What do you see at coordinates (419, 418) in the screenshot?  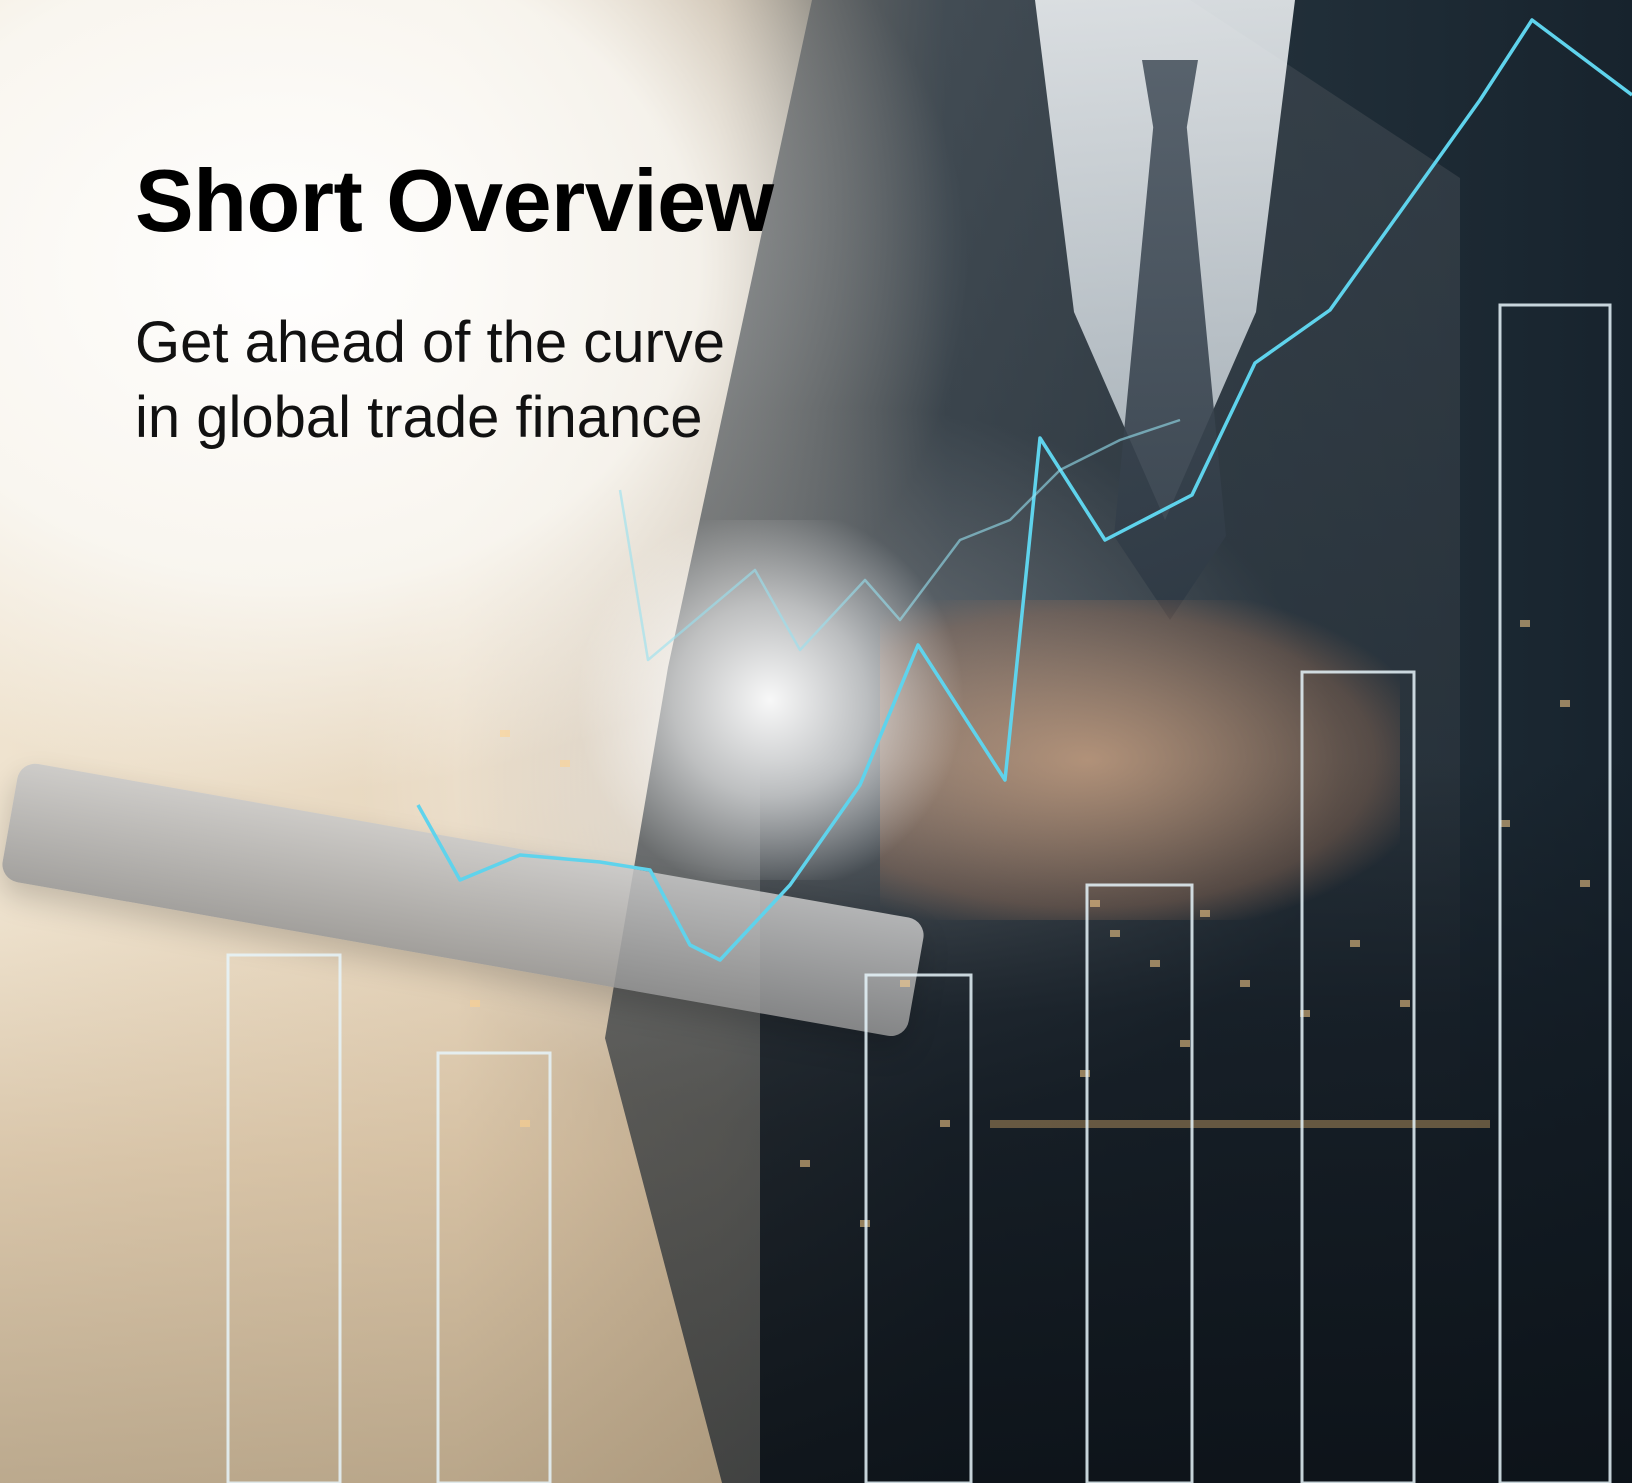 I see `cover-subtitle-line: in global trade finance` at bounding box center [419, 418].